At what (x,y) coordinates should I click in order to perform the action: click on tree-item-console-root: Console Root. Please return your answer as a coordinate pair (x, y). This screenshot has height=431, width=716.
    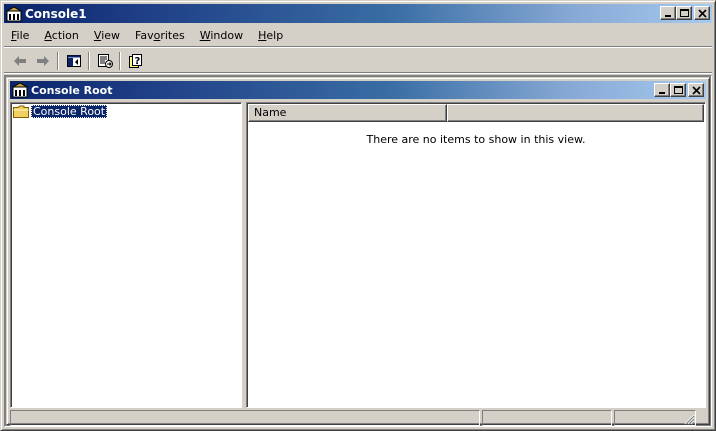
    Looking at the image, I should click on (60, 111).